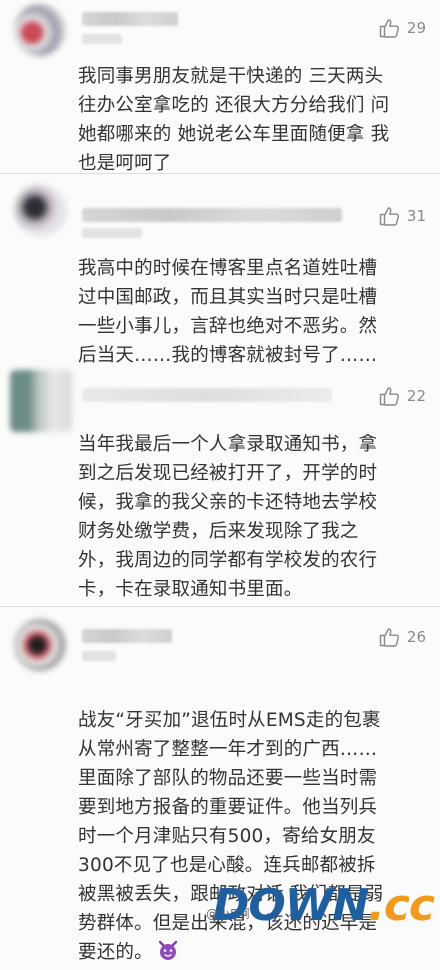 The image size is (440, 970). What do you see at coordinates (416, 637) in the screenshot?
I see `like-count: 26` at bounding box center [416, 637].